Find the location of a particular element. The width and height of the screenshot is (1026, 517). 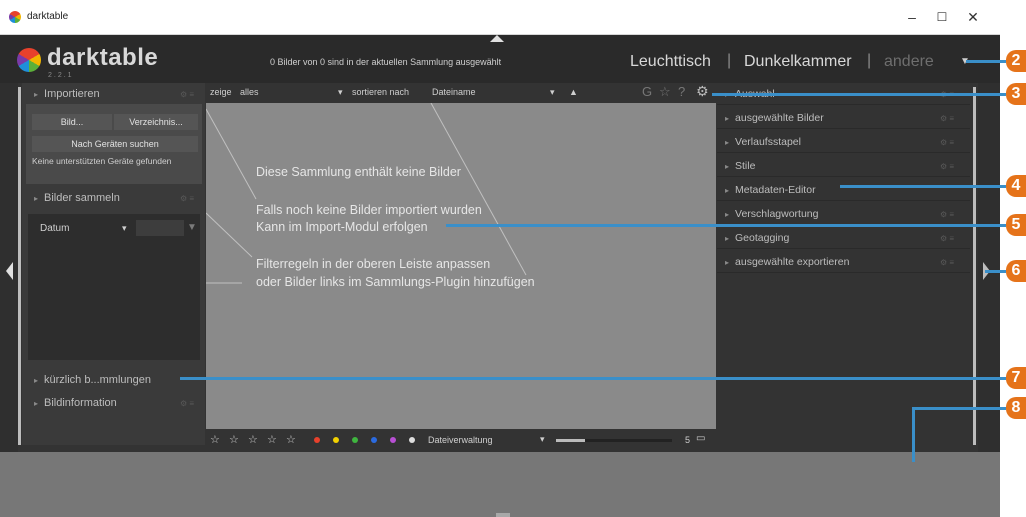

callout-badge: 3 is located at coordinates (1016, 94).